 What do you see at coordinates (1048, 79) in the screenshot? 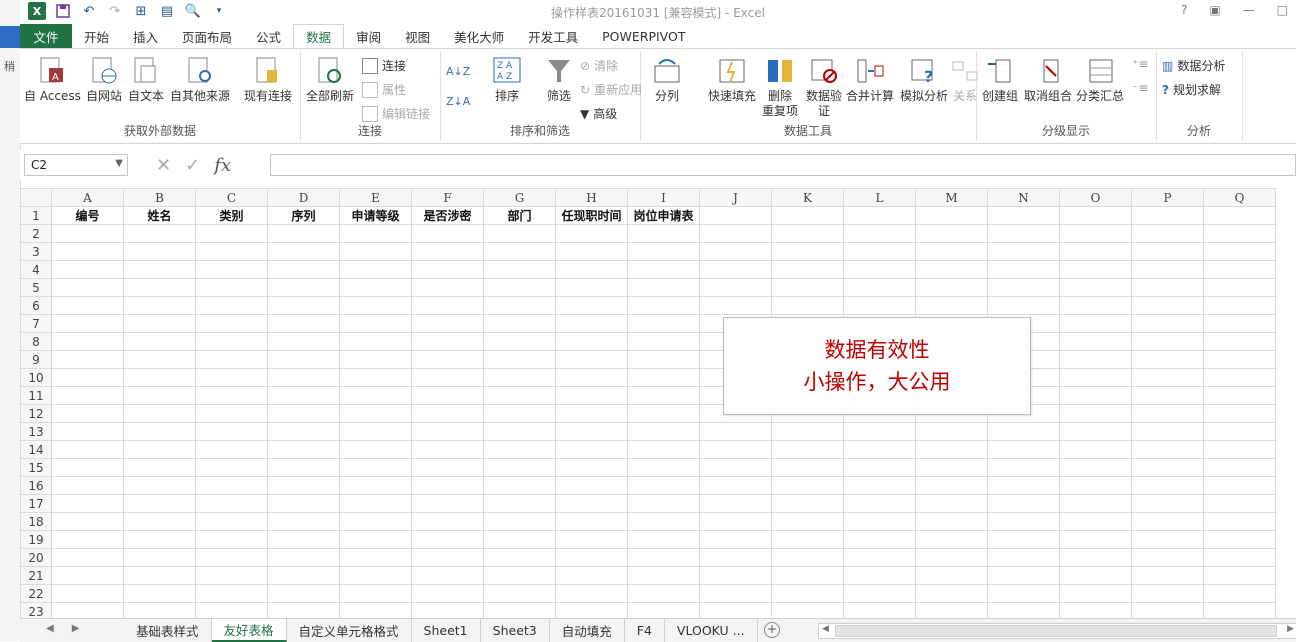
I see `ungroup-button: 取消组合` at bounding box center [1048, 79].